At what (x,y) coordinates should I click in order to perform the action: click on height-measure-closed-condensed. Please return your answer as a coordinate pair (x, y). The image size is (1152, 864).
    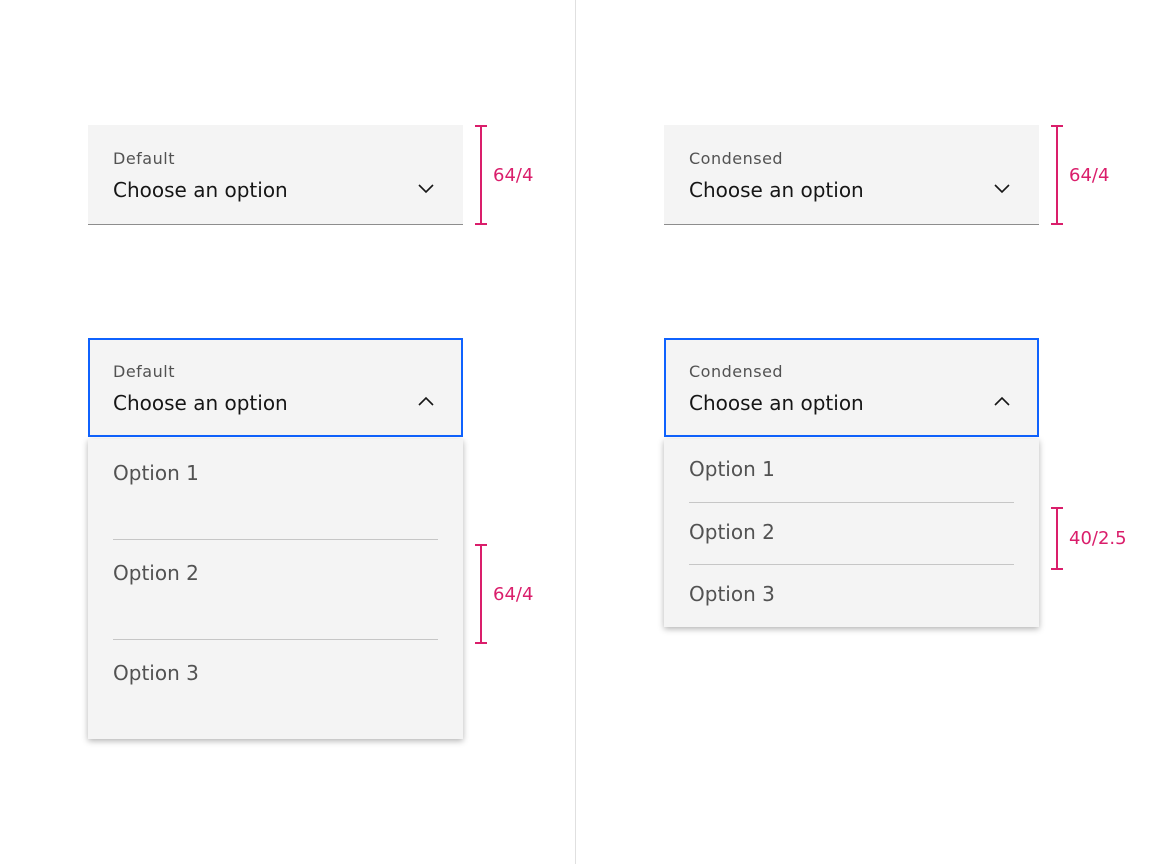
    Looking at the image, I should click on (1057, 175).